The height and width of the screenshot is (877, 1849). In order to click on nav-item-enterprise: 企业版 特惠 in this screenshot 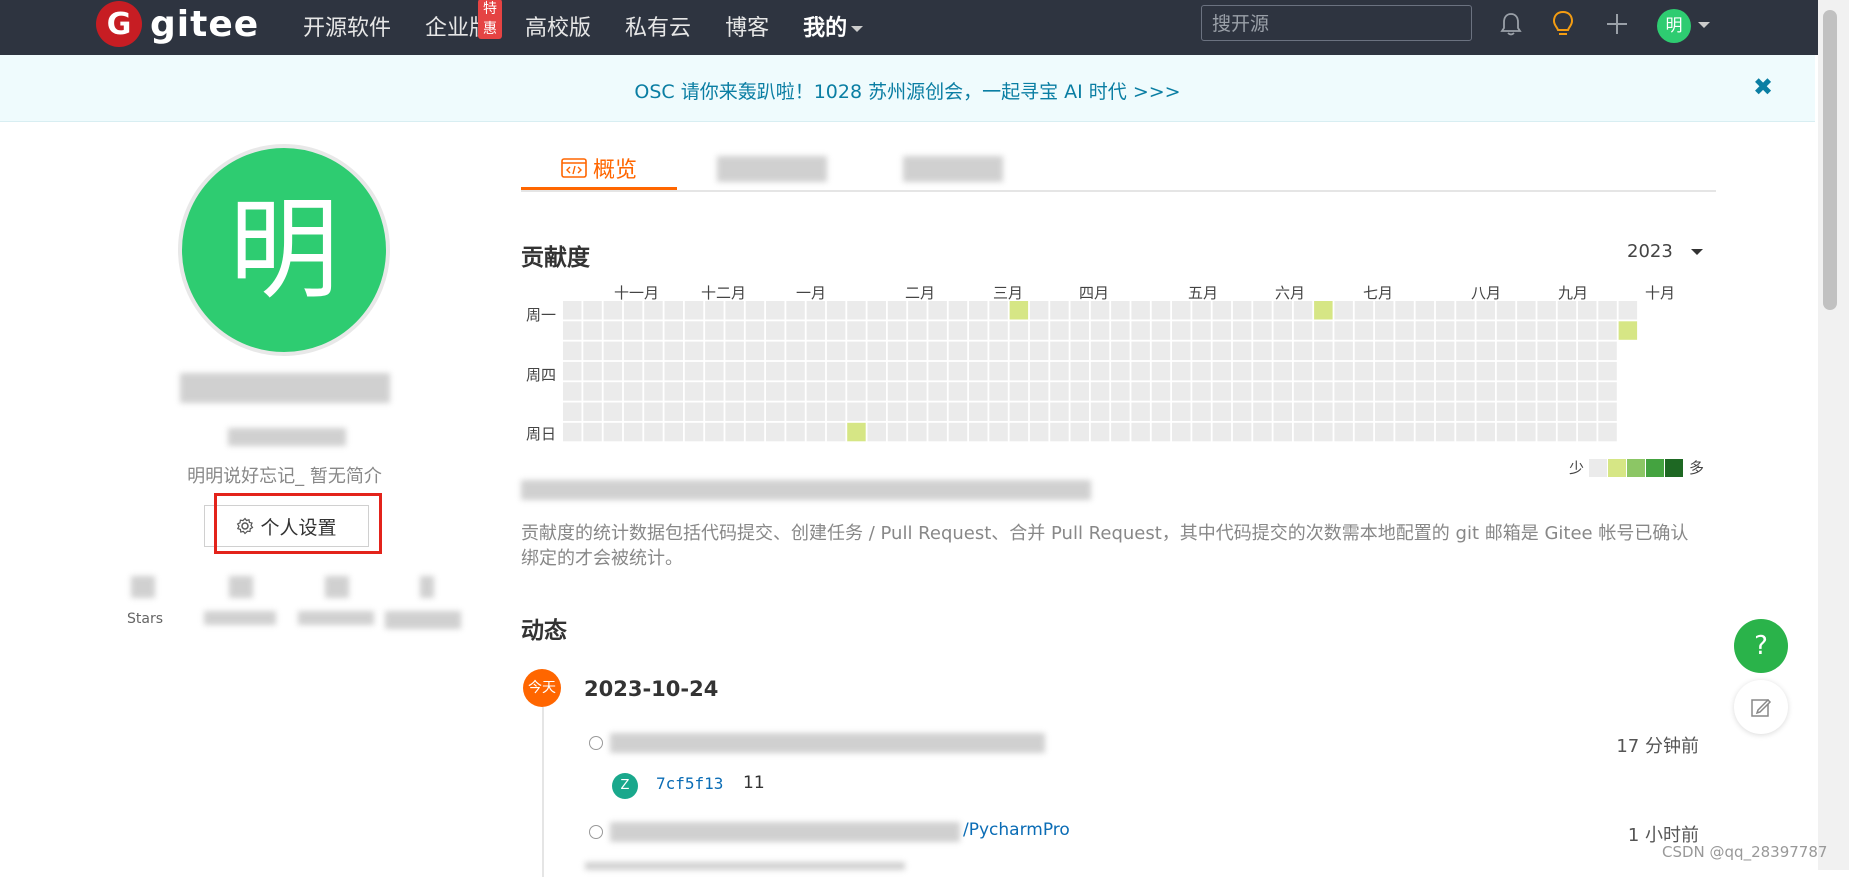, I will do `click(464, 21)`.